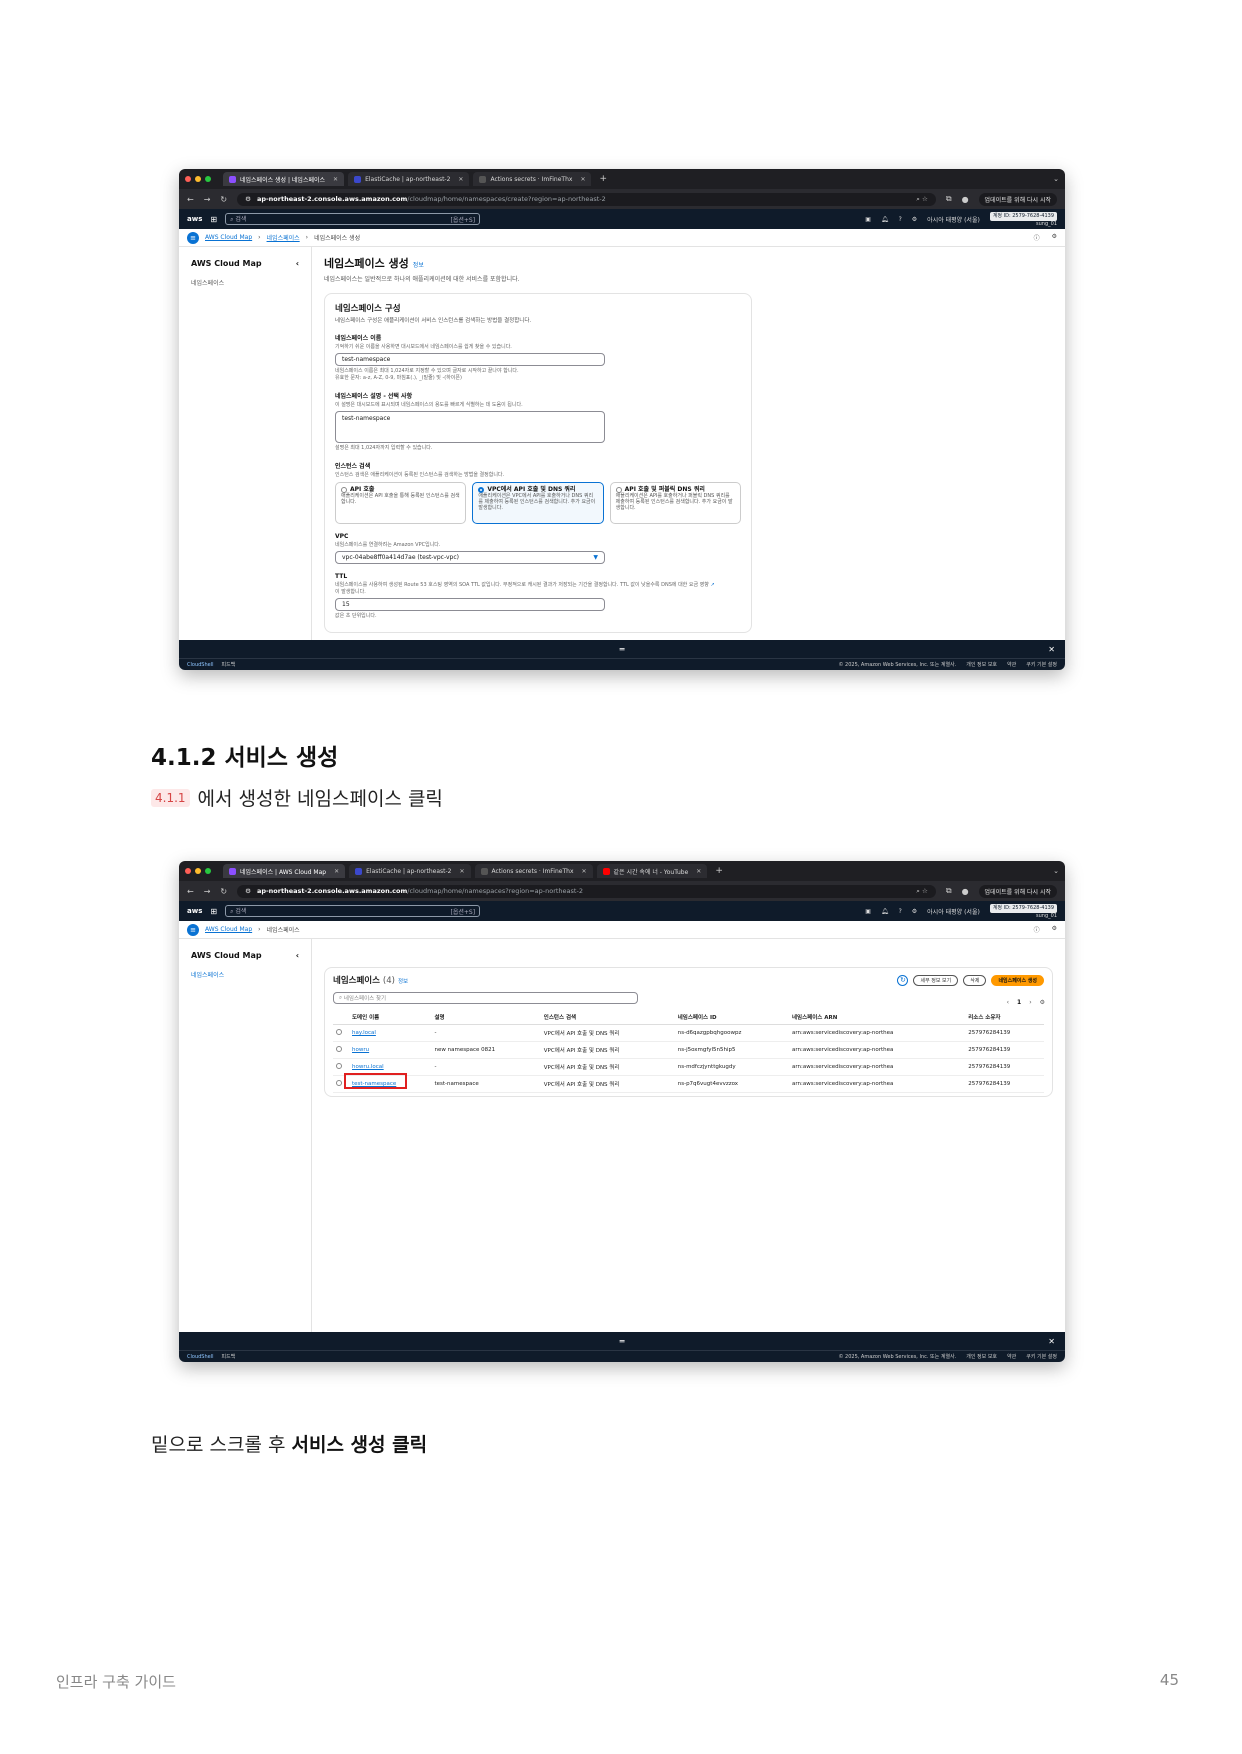 The image size is (1242, 1754). What do you see at coordinates (470, 557) in the screenshot?
I see `vpc-select: vpc-04abe8ff0a414d7ae (test-vpc-vpc) ▼` at bounding box center [470, 557].